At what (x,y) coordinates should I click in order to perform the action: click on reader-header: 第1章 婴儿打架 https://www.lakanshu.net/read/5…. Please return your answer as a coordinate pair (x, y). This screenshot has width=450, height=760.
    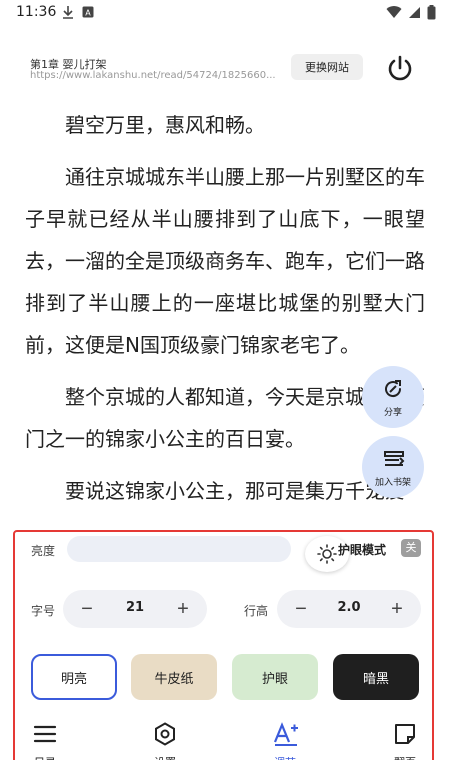
    Looking at the image, I should click on (225, 70).